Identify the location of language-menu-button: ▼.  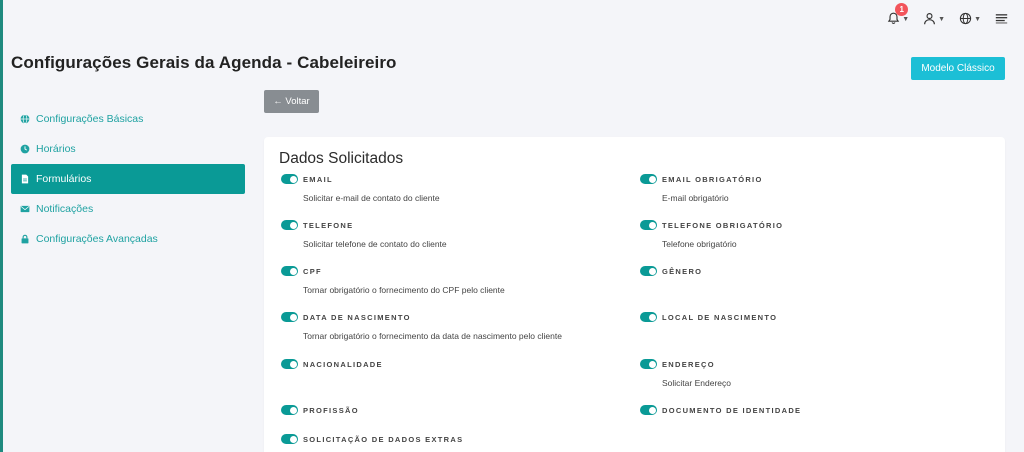
(970, 18).